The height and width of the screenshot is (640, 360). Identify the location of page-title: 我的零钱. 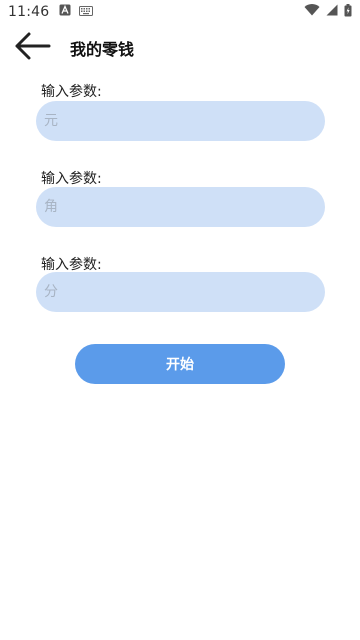
(102, 49).